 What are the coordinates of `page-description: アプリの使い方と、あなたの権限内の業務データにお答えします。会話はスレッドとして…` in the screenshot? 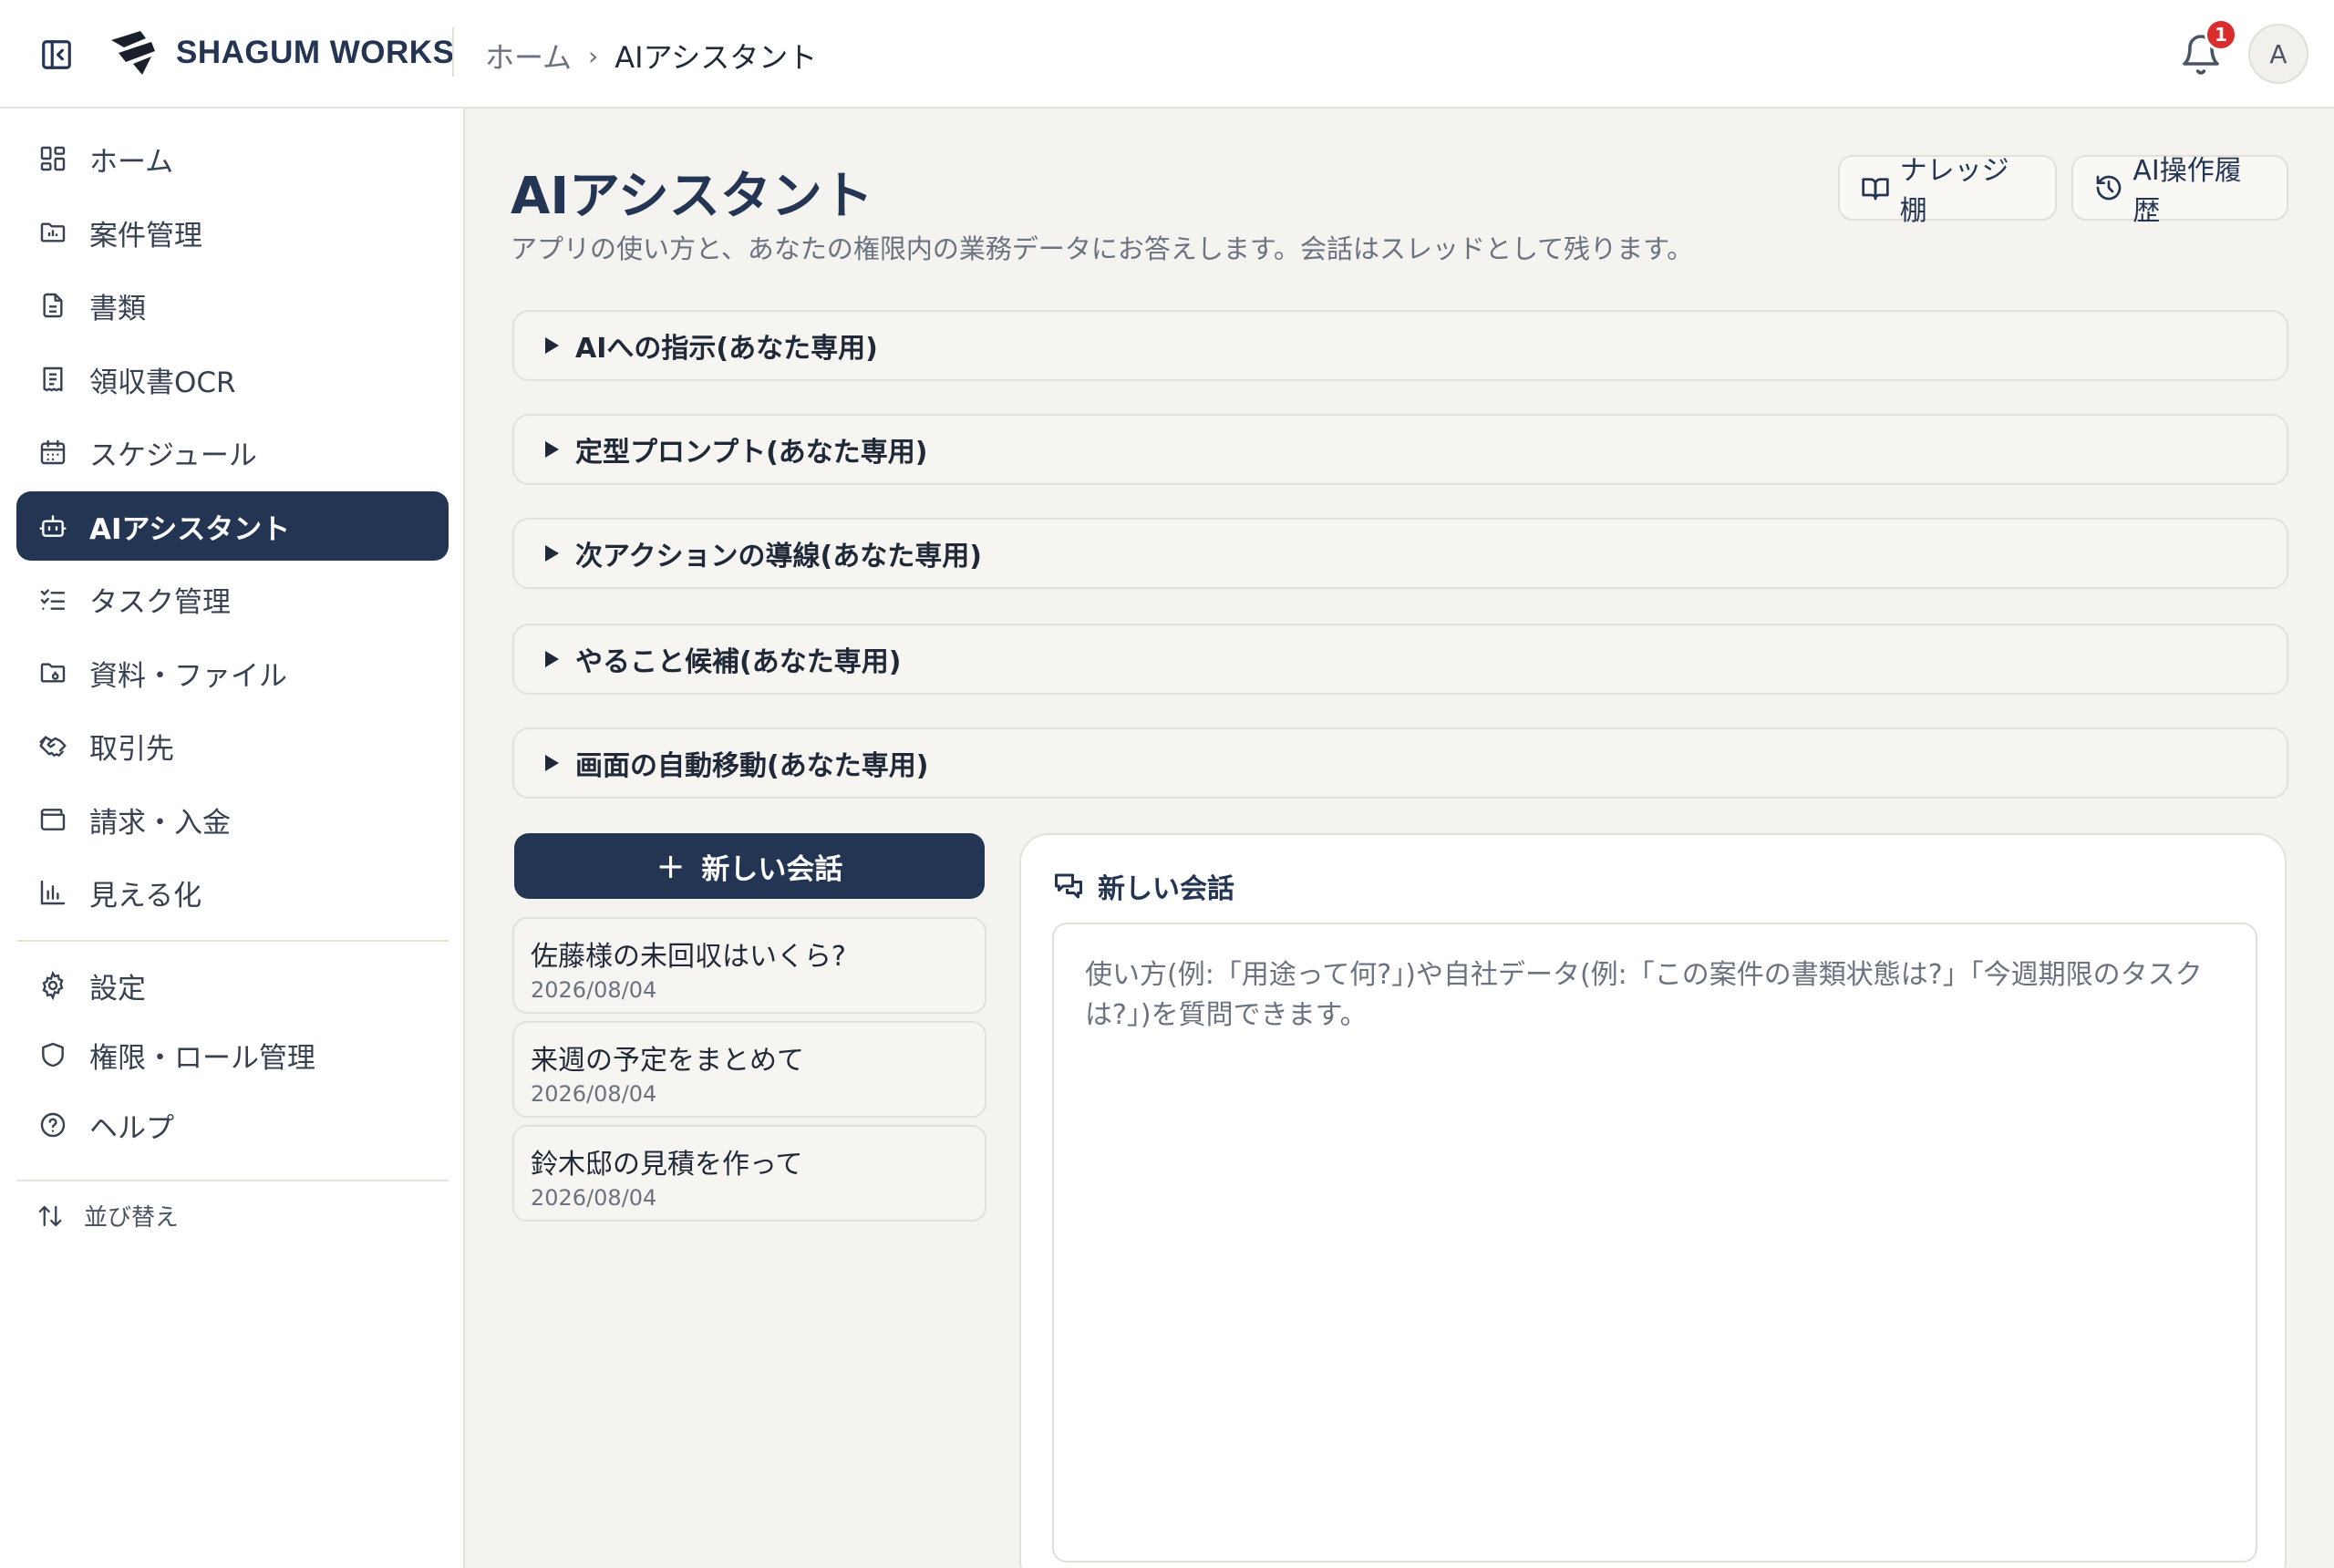 It's located at (1102, 249).